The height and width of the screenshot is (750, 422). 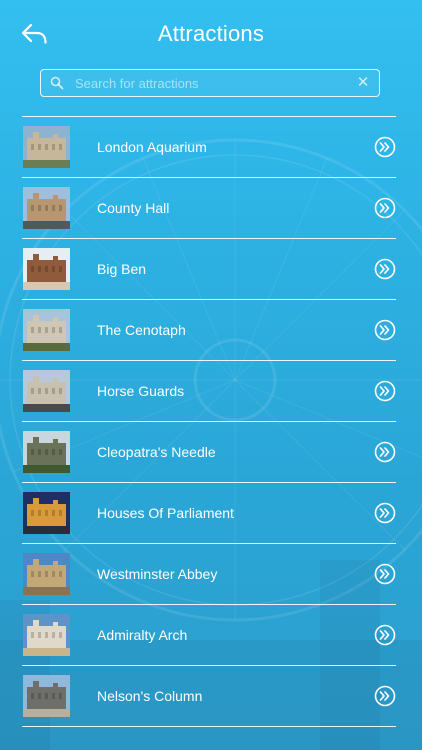 What do you see at coordinates (209, 726) in the screenshot?
I see `divider` at bounding box center [209, 726].